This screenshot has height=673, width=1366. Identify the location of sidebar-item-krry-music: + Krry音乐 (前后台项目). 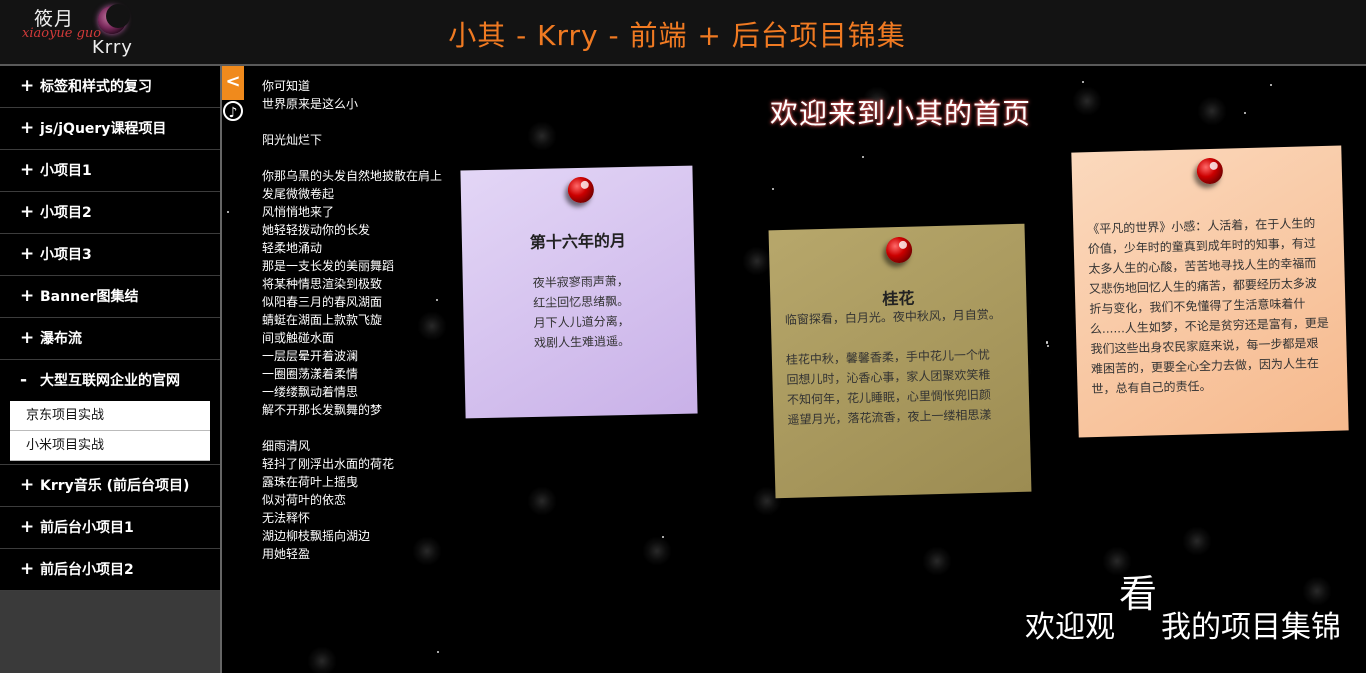
(110, 486).